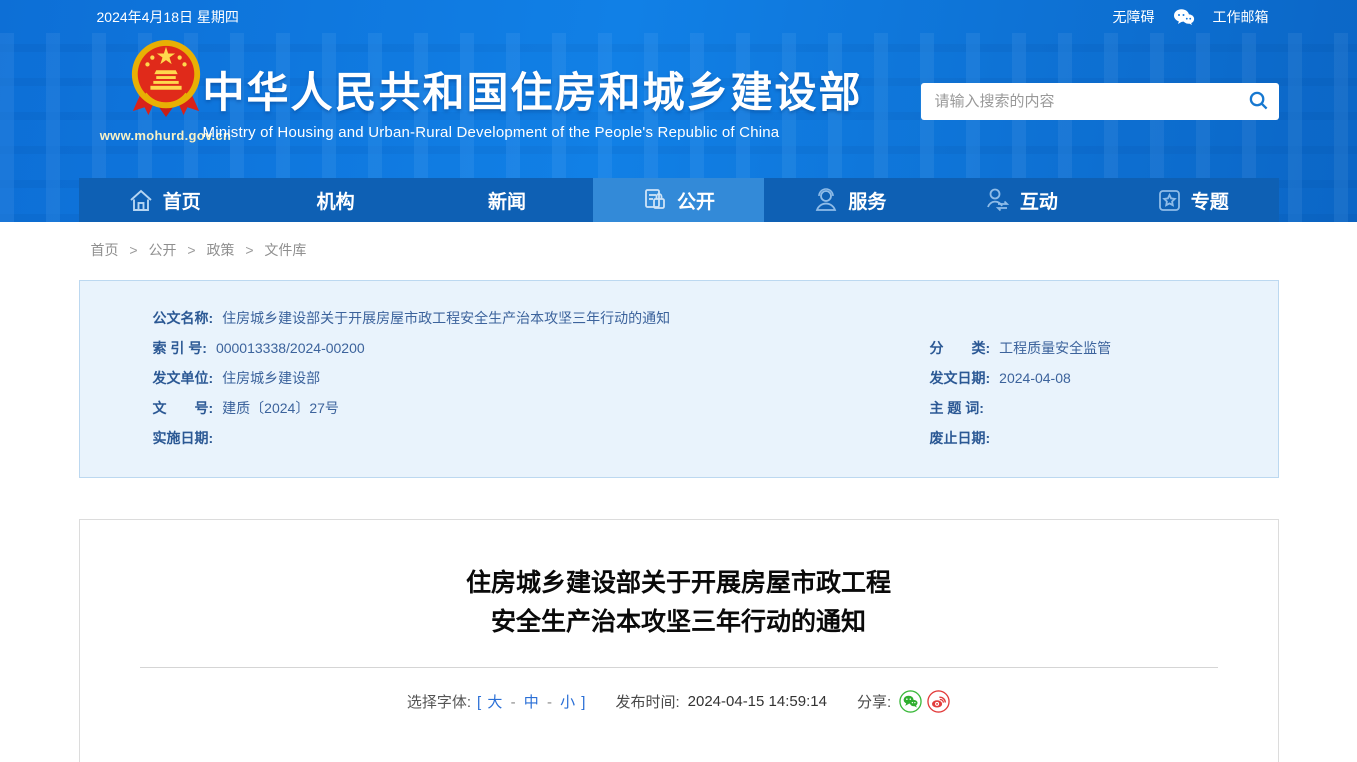 The image size is (1357, 762). What do you see at coordinates (998, 200) in the screenshot?
I see `interaction-icon` at bounding box center [998, 200].